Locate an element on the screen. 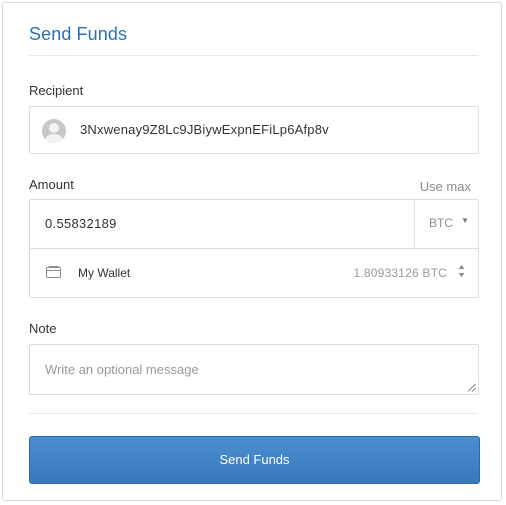 Image resolution: width=506 pixels, height=505 pixels. user-avatar-icon is located at coordinates (54, 131).